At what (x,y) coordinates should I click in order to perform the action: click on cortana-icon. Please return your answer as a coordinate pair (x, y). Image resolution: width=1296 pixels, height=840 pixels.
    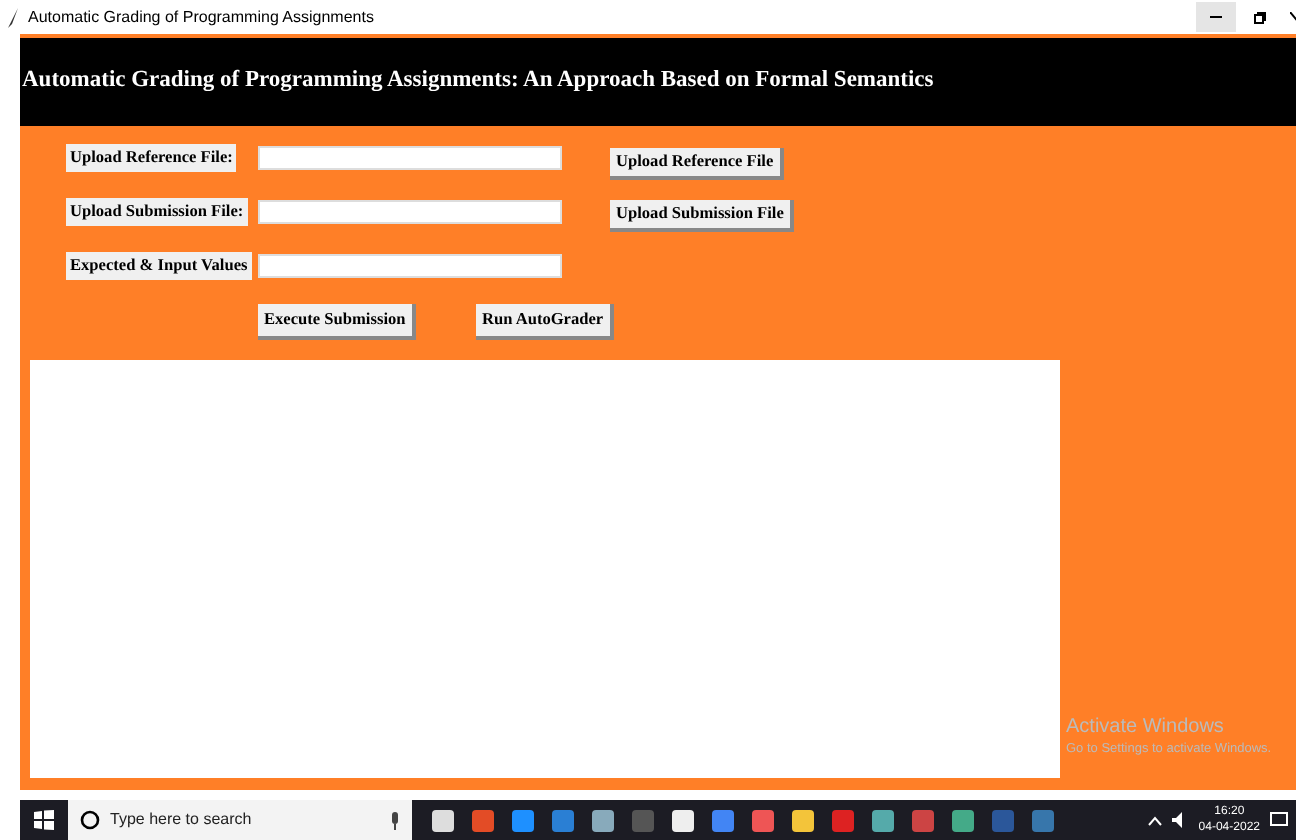
    Looking at the image, I should click on (90, 820).